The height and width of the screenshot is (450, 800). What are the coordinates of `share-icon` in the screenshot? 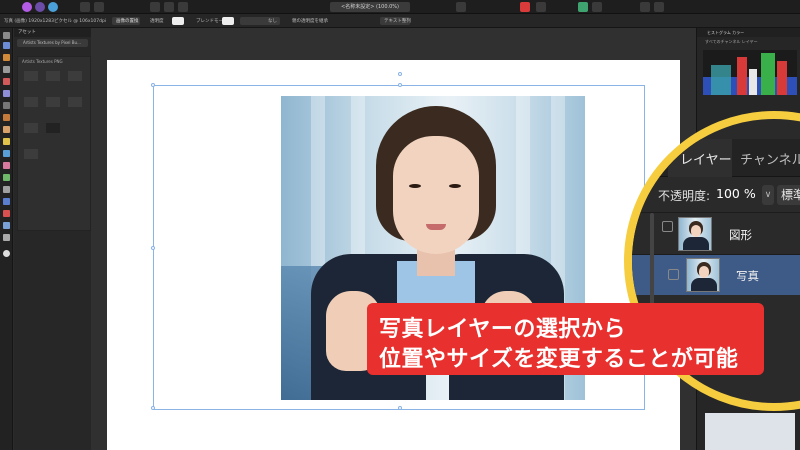 It's located at (659, 7).